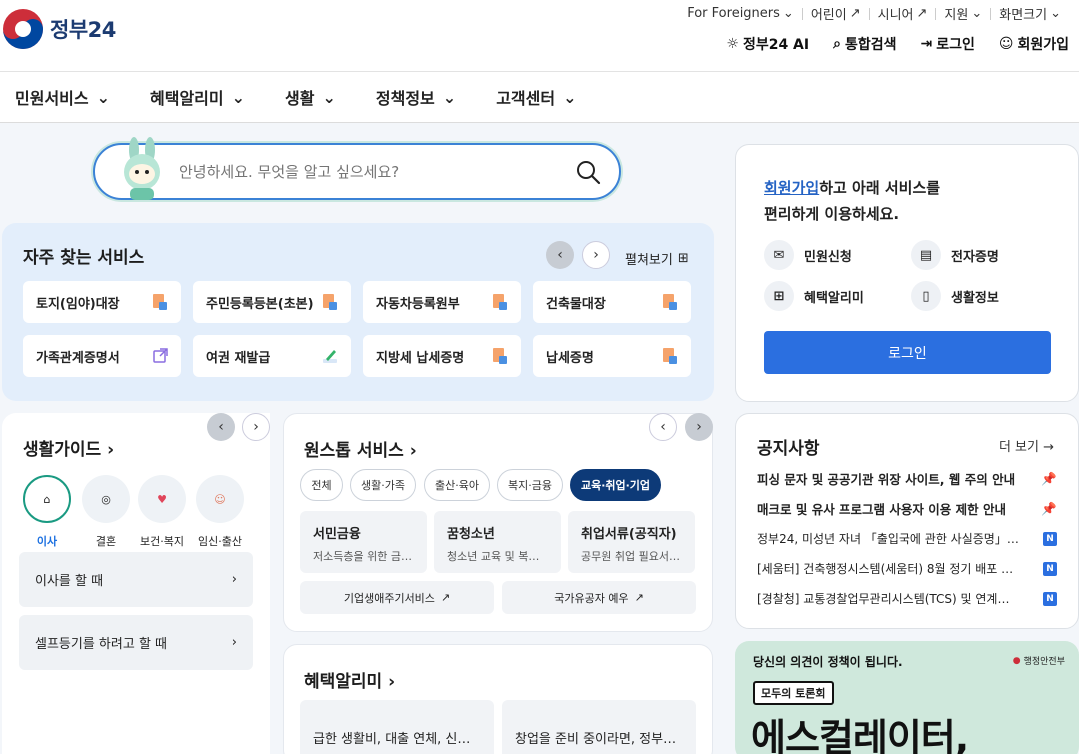 This screenshot has height=754, width=1079. What do you see at coordinates (220, 512) in the screenshot?
I see `guide-cat-pregnancy: ☺ 임신·출산` at bounding box center [220, 512].